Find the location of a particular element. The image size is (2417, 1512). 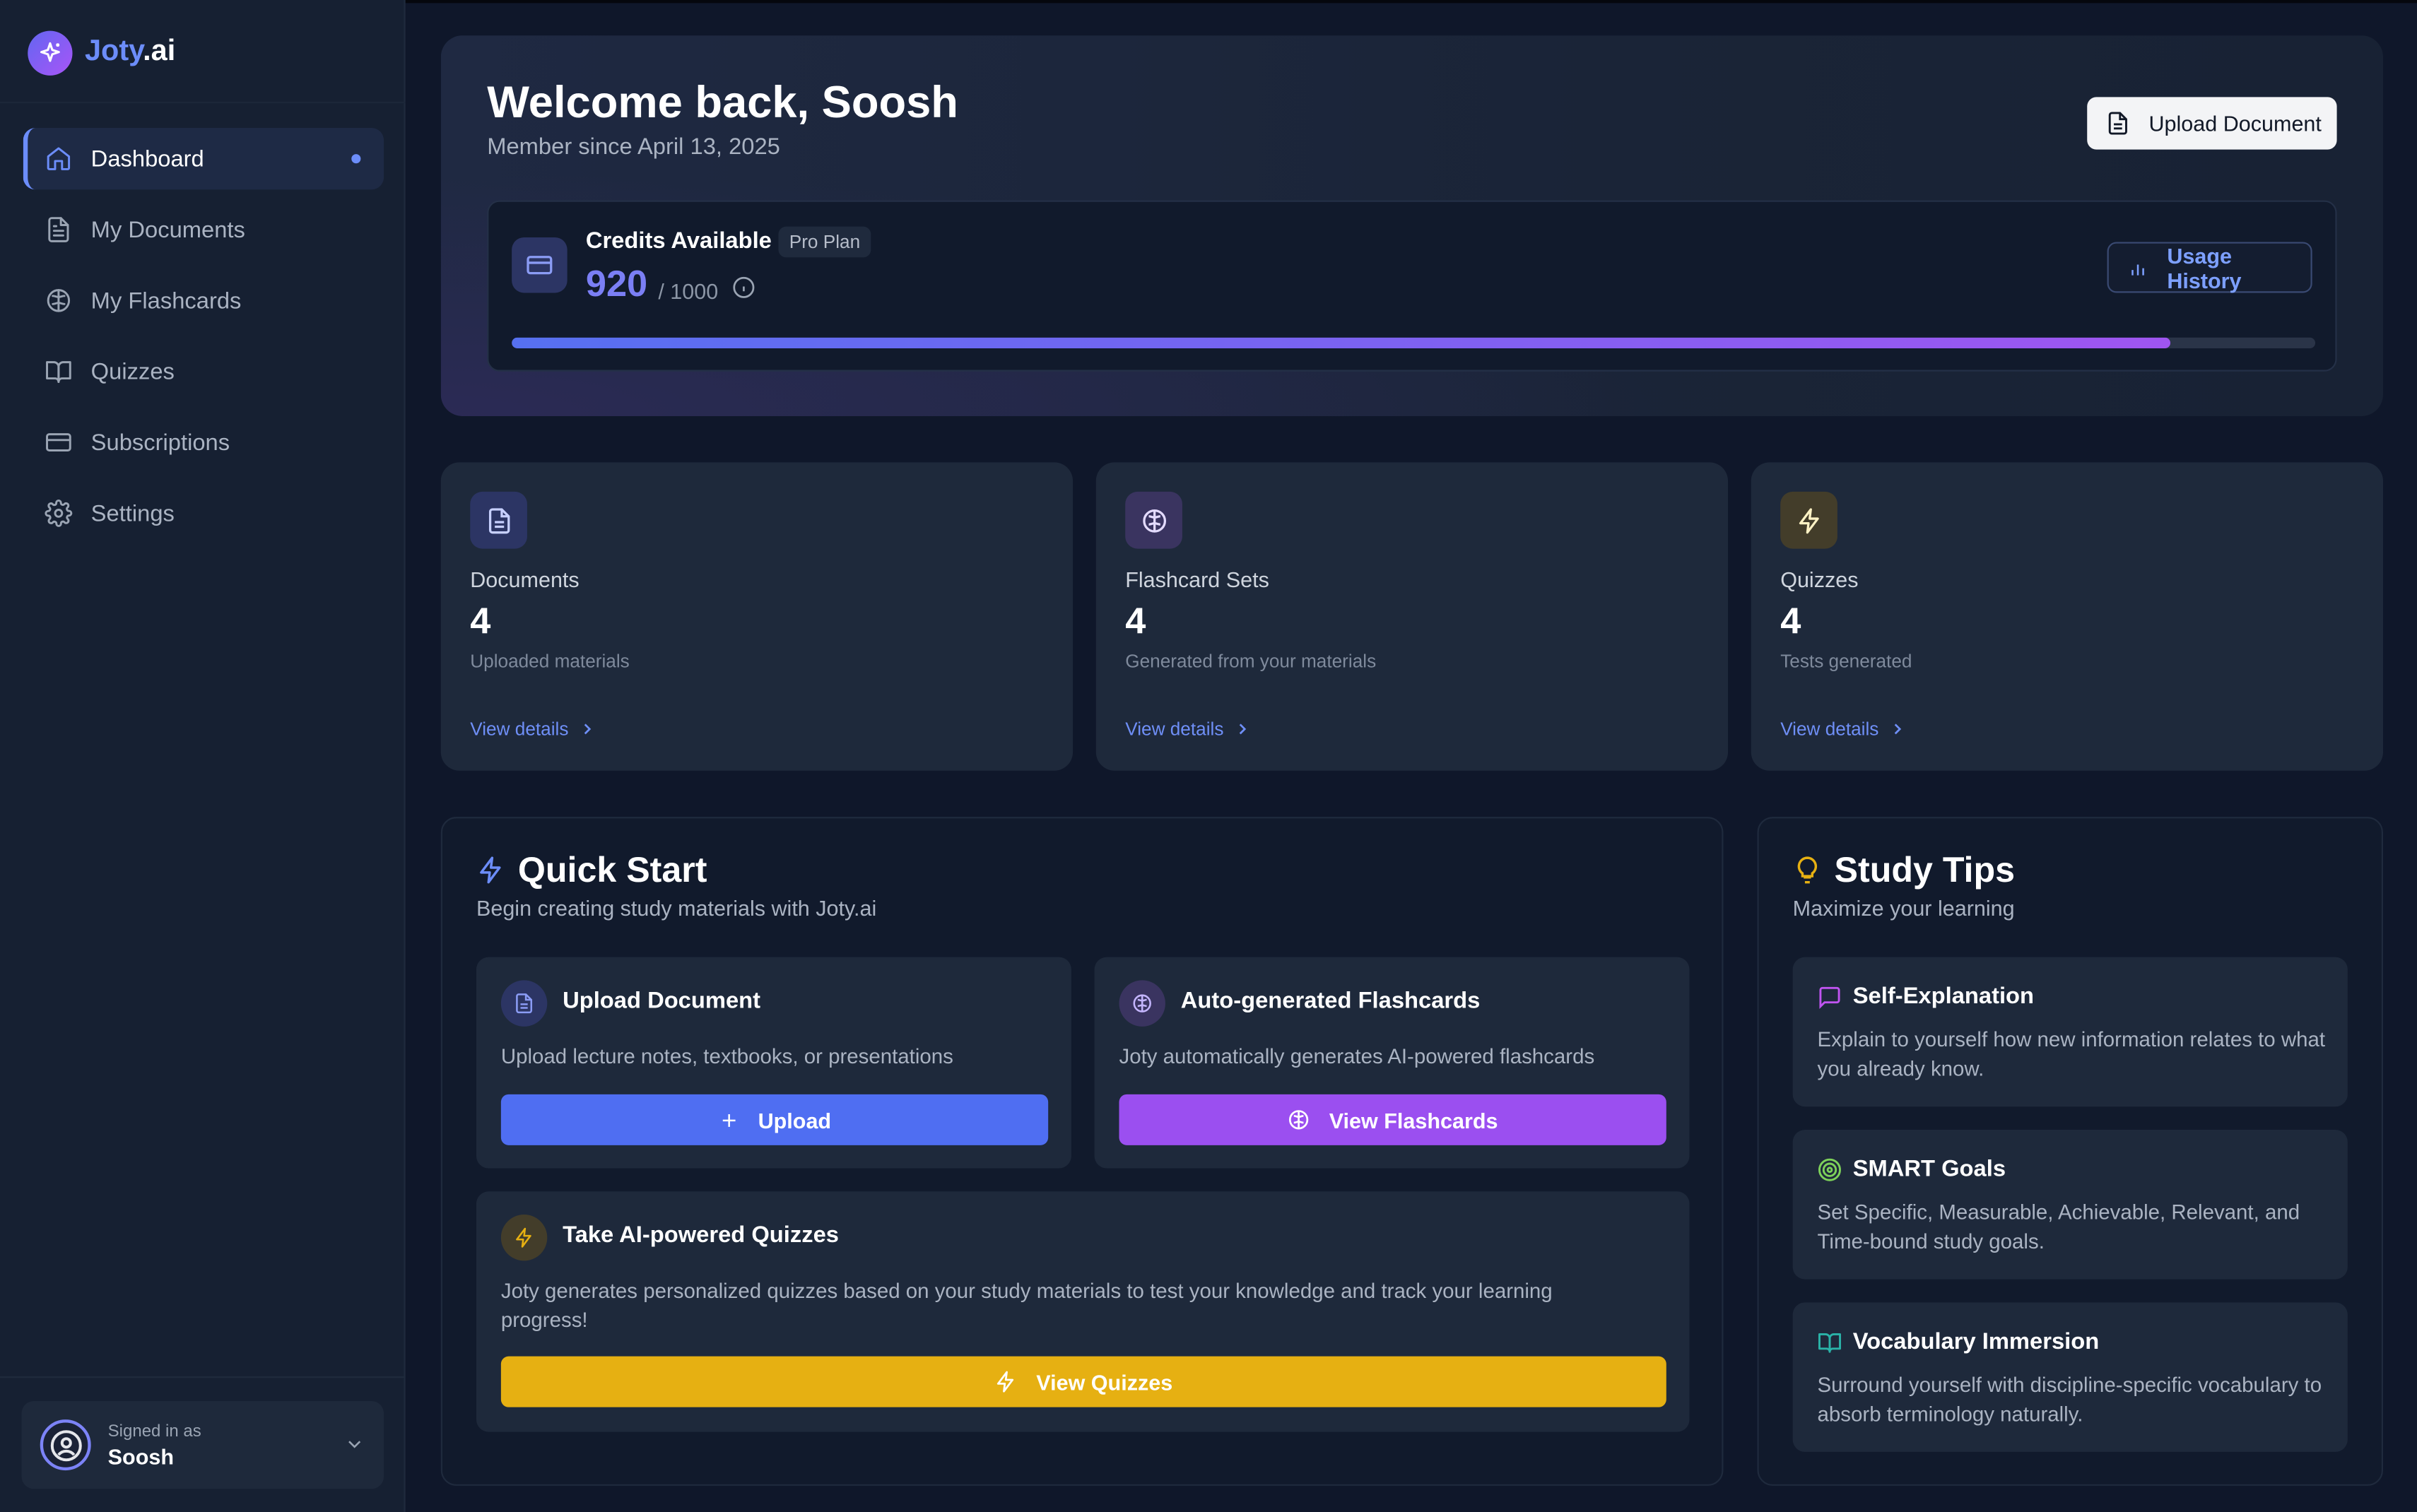

study-tips-title: Study Tips is located at coordinates (1904, 870).